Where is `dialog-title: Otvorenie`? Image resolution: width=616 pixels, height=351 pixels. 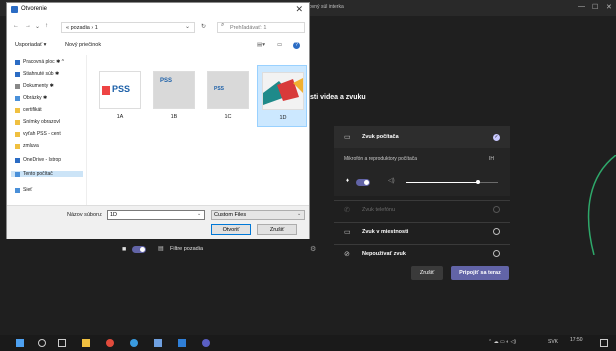 dialog-title: Otvorenie is located at coordinates (34, 9).